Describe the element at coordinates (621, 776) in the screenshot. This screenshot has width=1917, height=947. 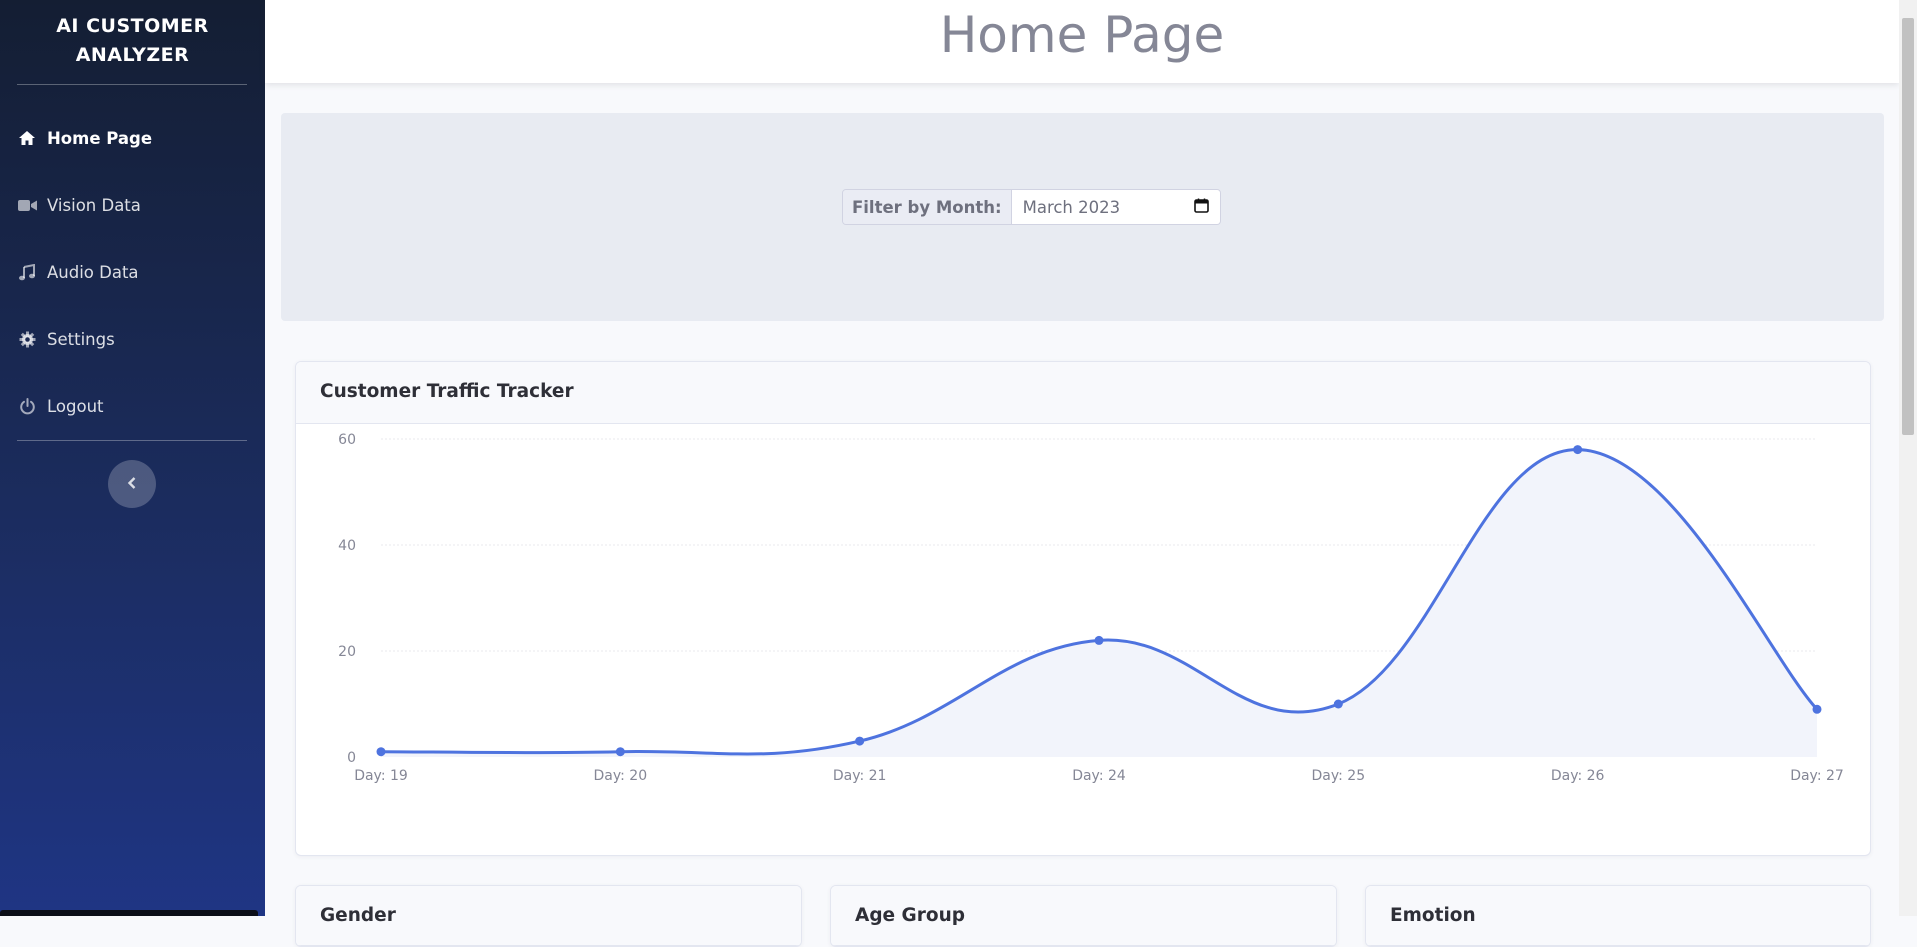
I see `x-tick-label: Day: 20` at that location.